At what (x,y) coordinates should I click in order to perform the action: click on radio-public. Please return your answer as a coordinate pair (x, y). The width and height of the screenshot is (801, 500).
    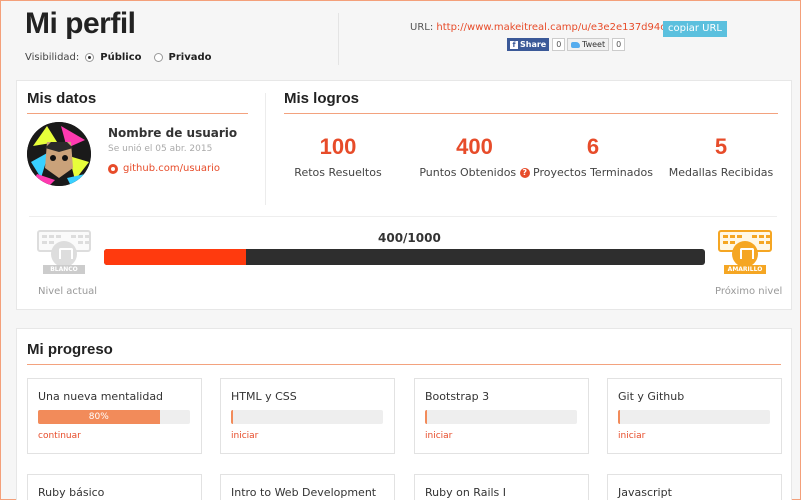
    Looking at the image, I should click on (90, 57).